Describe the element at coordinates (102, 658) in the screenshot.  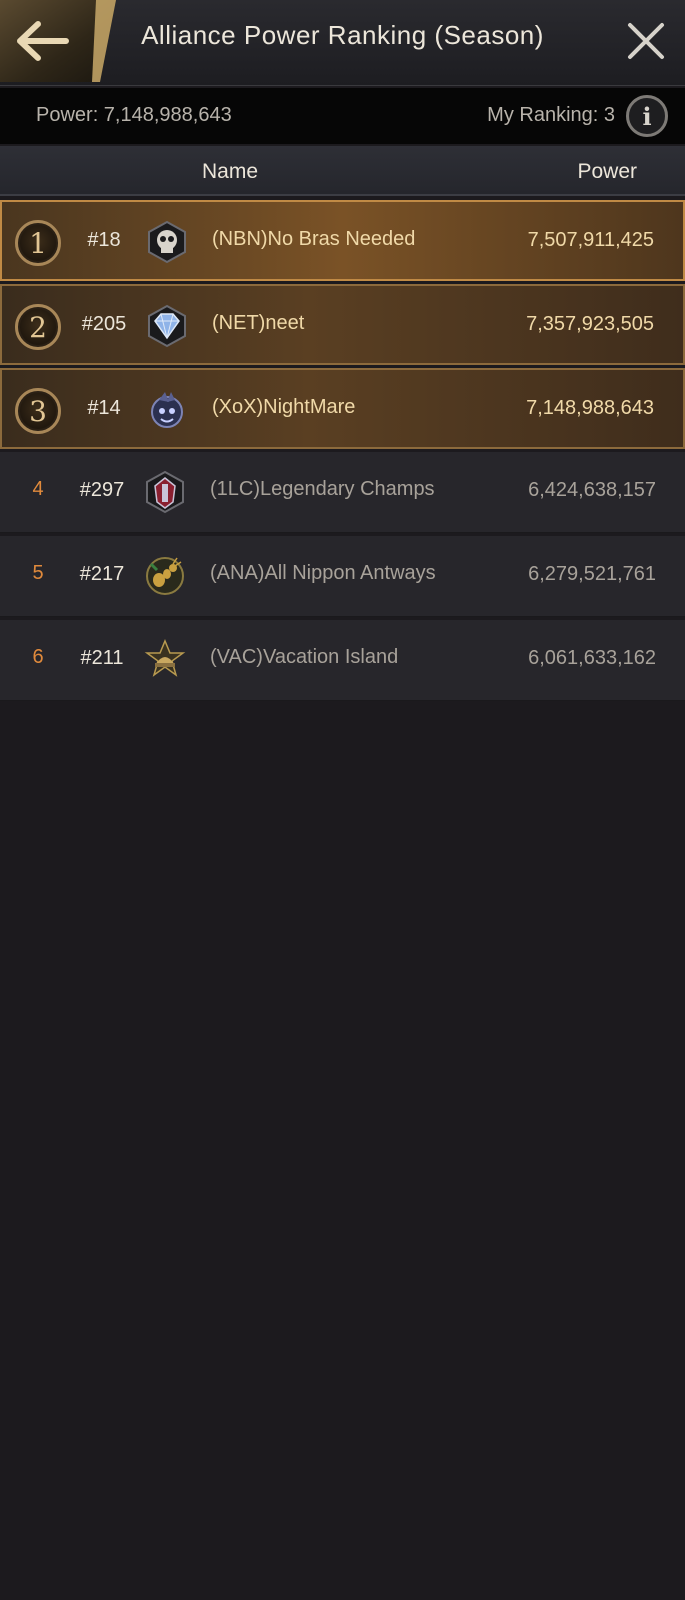
I see `server-number: #211` at that location.